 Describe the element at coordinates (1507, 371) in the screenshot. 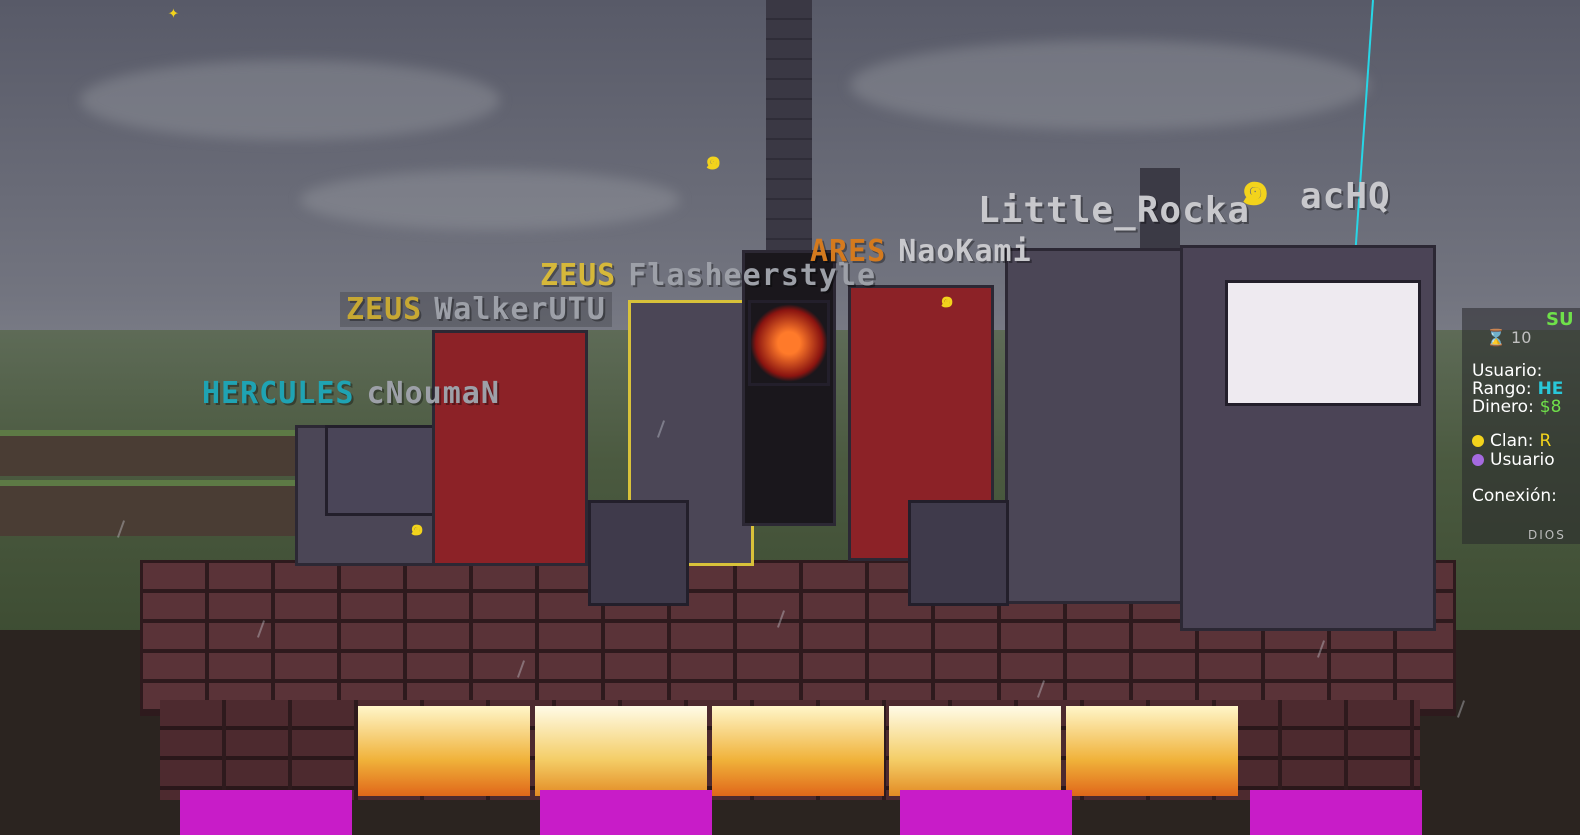

I see `usuario-label: Usuario:` at that location.